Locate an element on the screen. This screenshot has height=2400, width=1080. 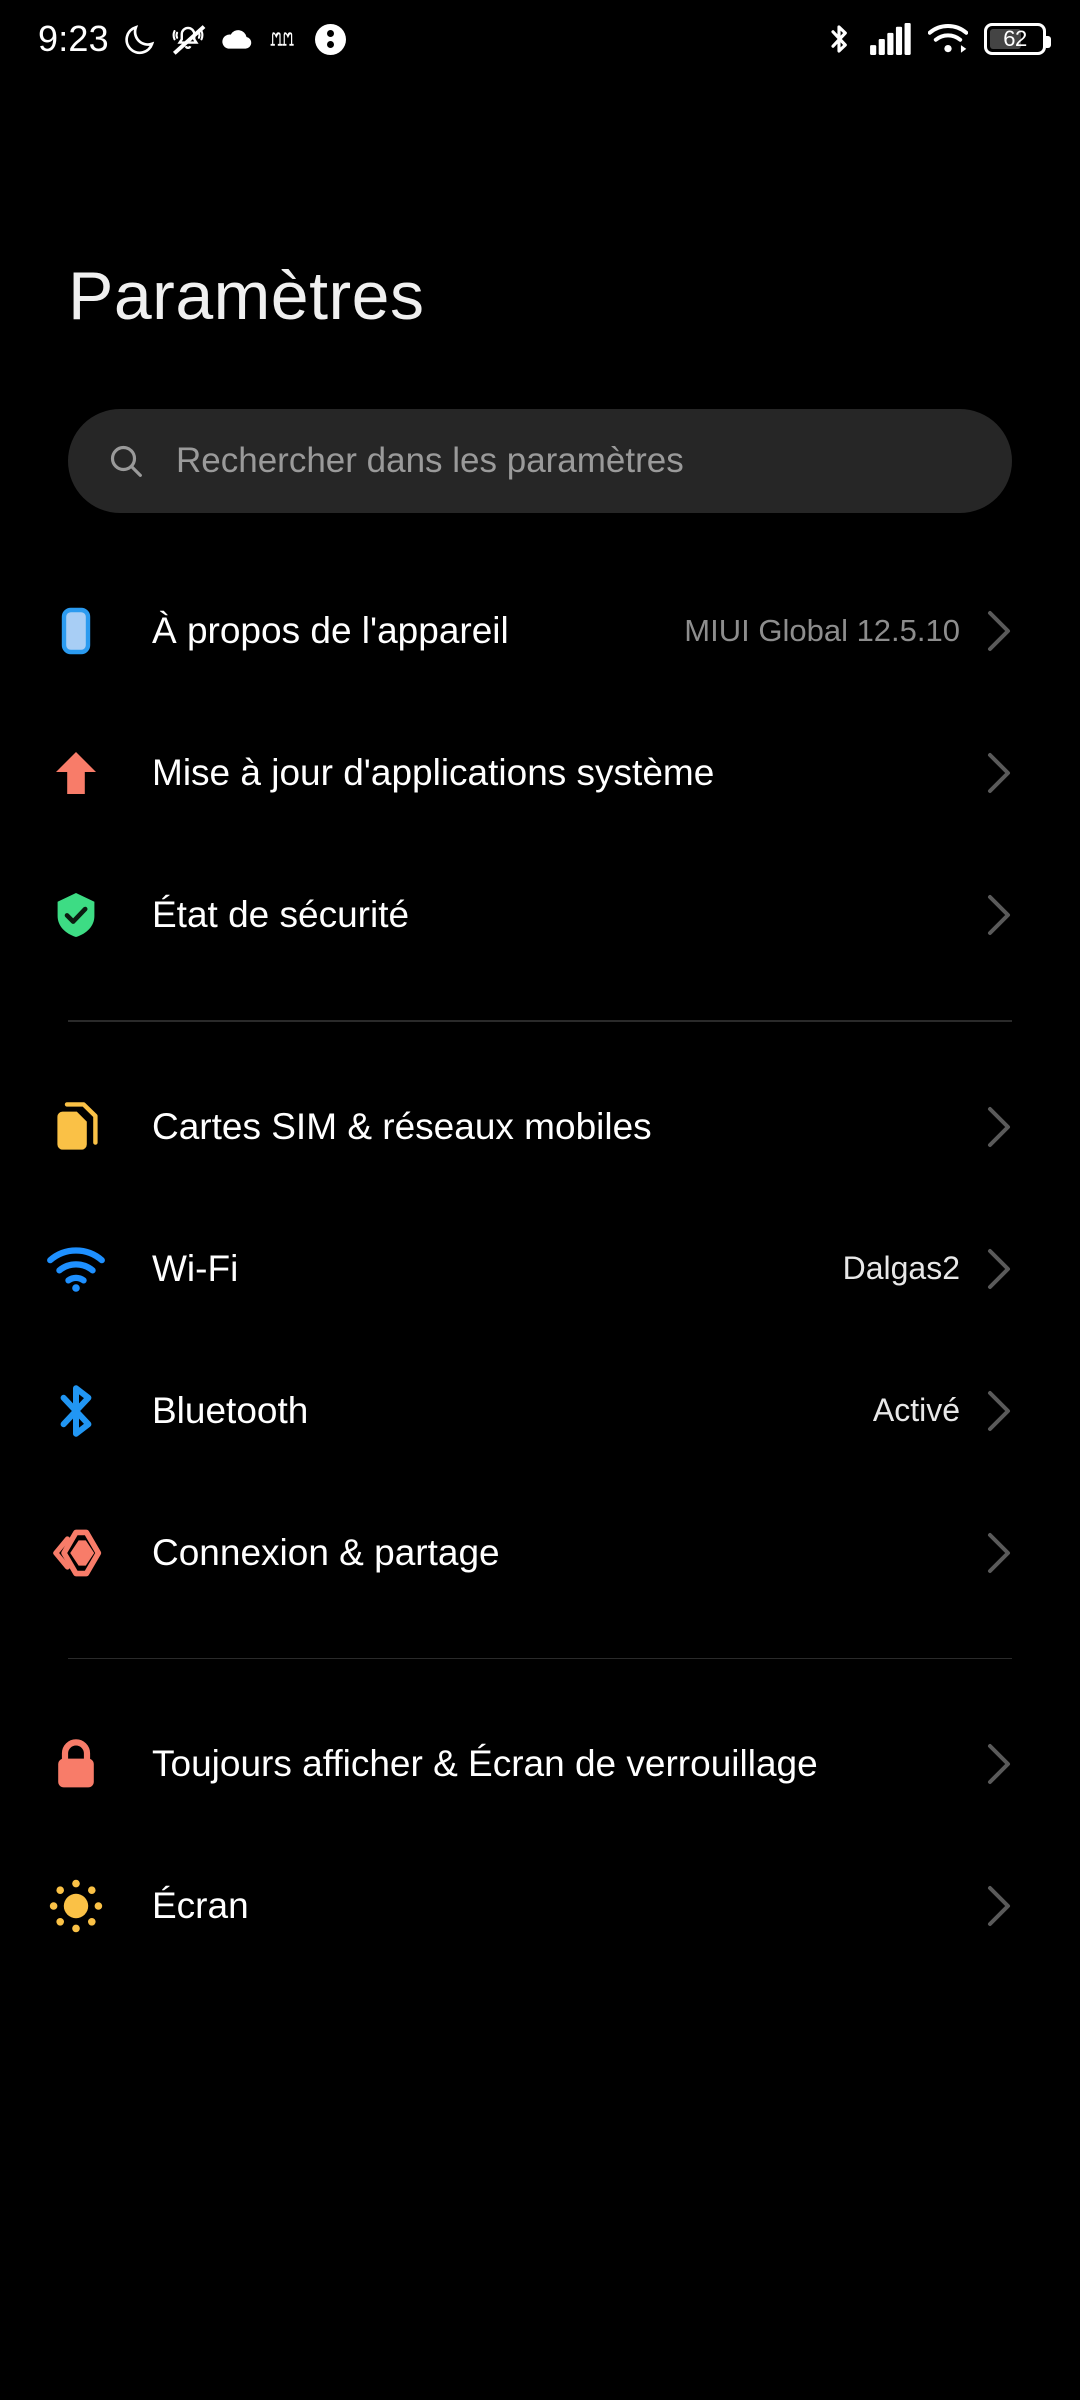
settings-row-label: Bluetooth is located at coordinates (230, 1410).